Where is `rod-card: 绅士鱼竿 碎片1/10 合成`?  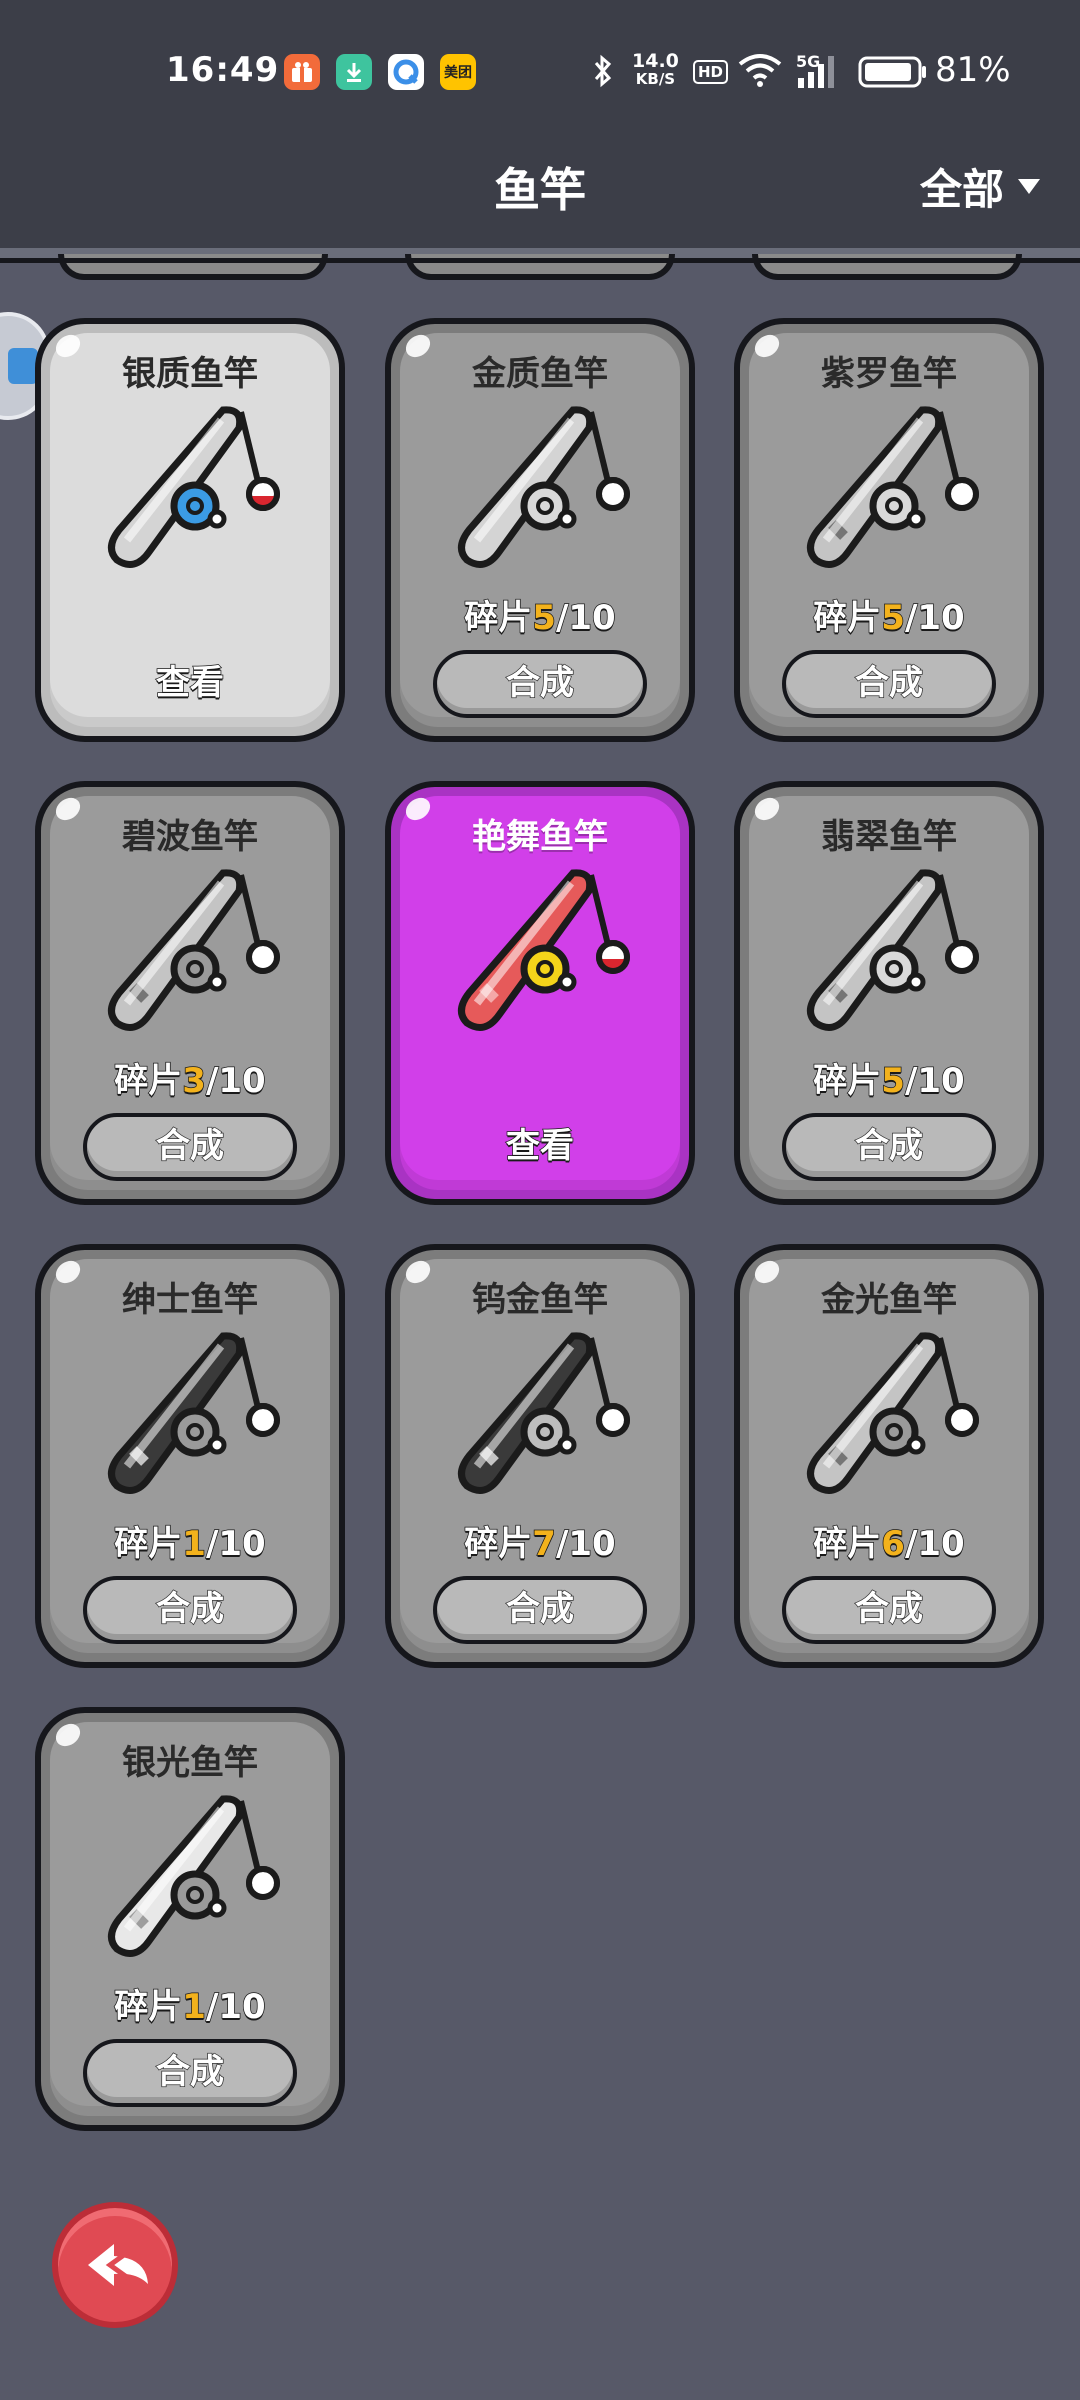
rod-card: 绅士鱼竿 碎片1/10 合成 is located at coordinates (190, 1456).